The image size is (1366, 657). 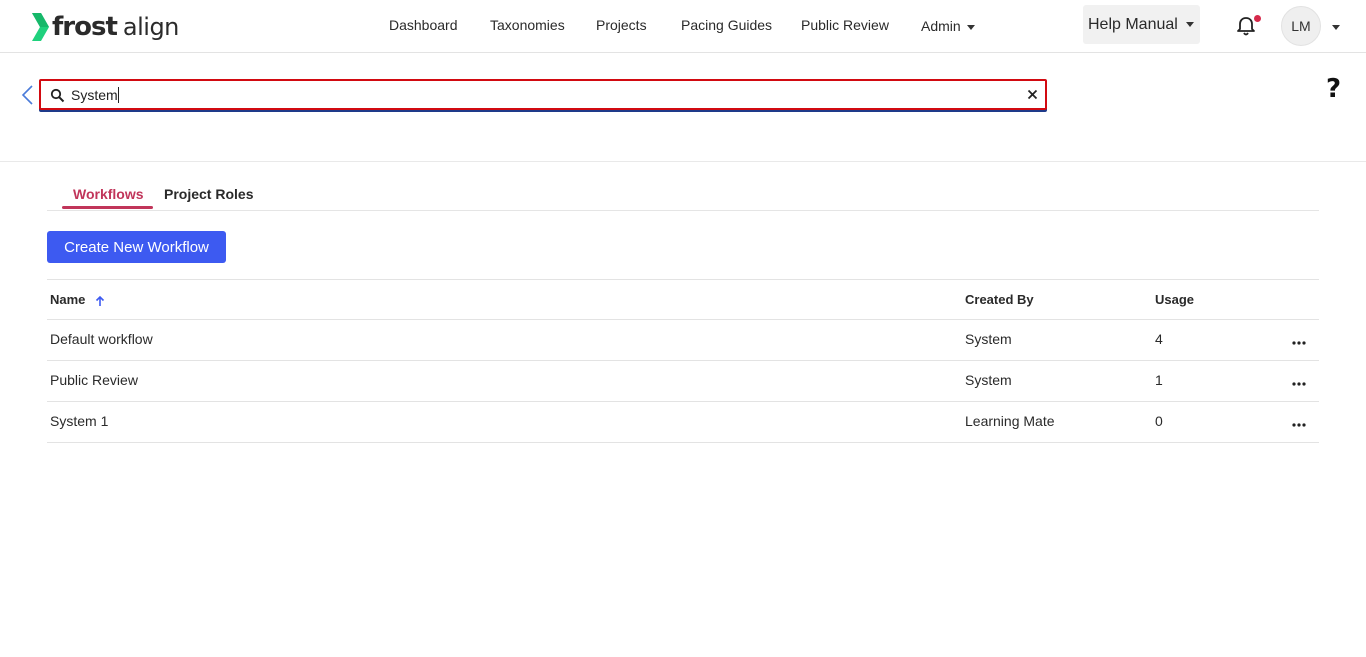 I want to click on workflow-name: Public Review, so click(x=94, y=380).